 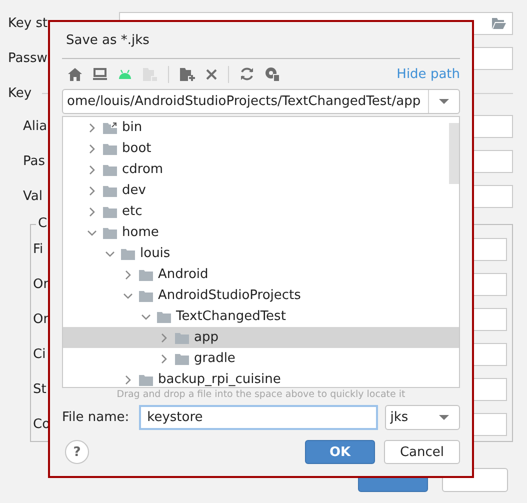 I want to click on field-label: Key st, so click(x=28, y=23).